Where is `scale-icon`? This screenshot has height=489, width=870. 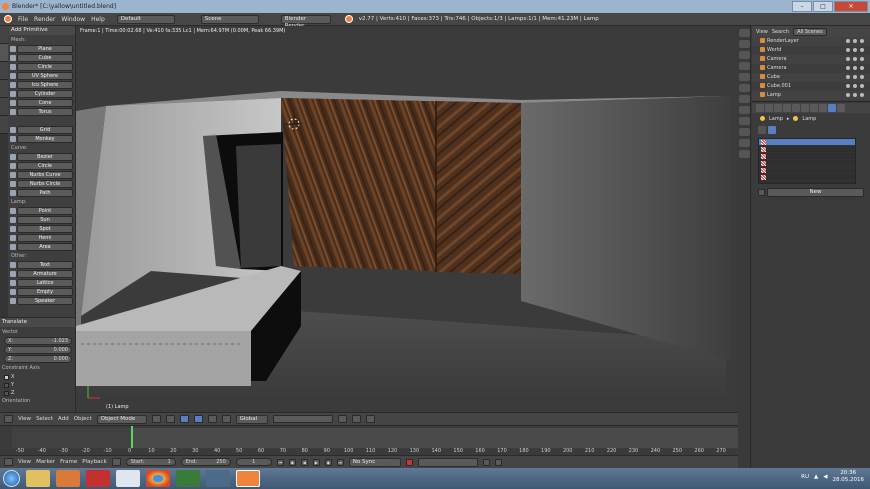 scale-icon is located at coordinates (226, 419).